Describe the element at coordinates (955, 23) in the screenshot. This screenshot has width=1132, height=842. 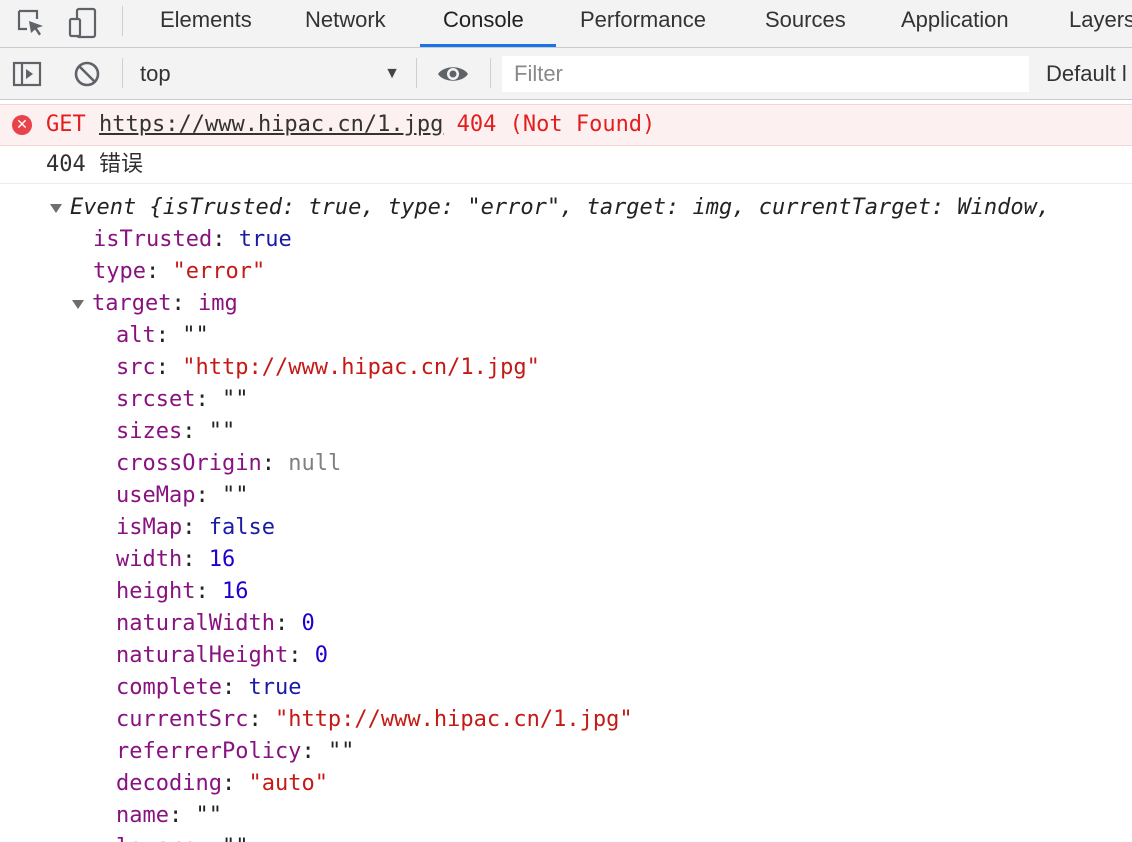
I see `tab-application: Application` at that location.